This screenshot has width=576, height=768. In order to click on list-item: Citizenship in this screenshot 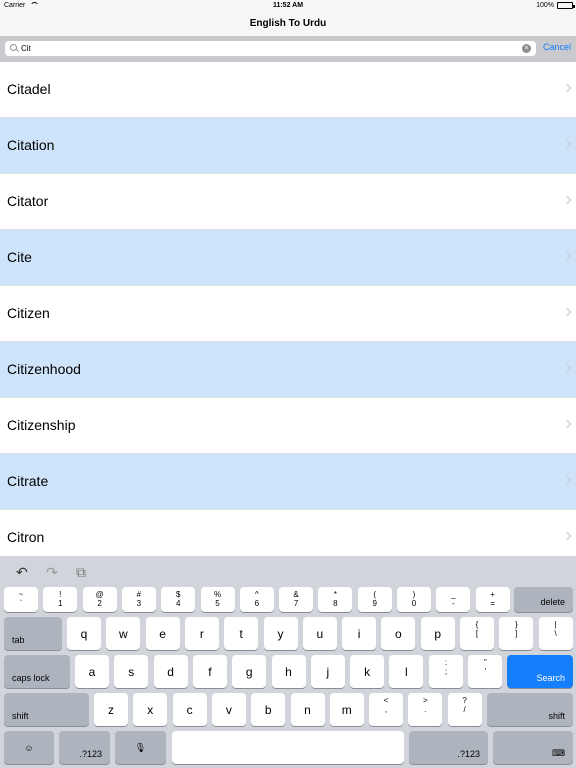, I will do `click(288, 426)`.